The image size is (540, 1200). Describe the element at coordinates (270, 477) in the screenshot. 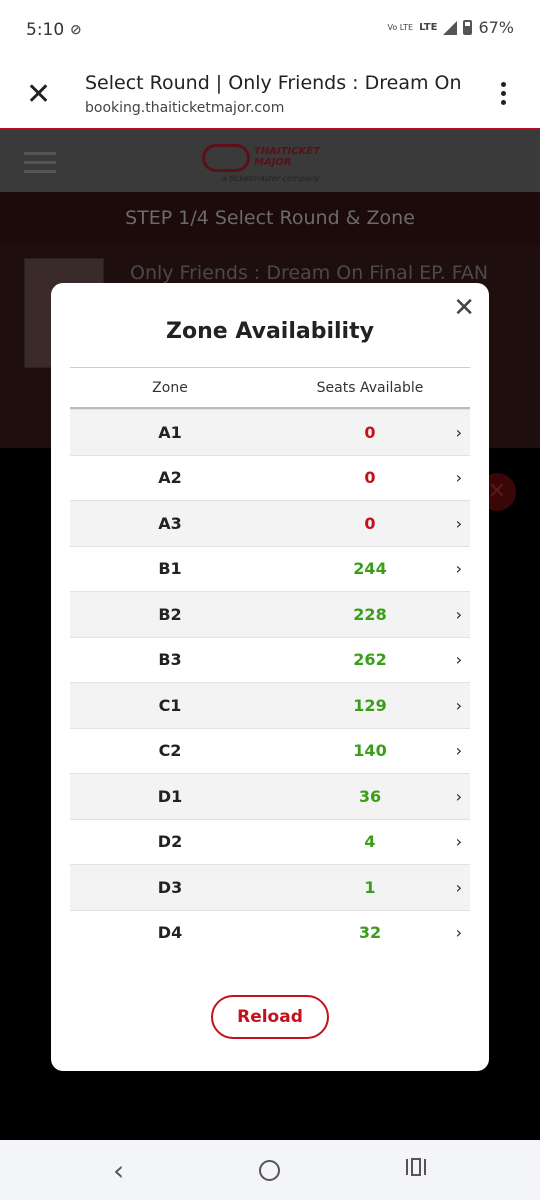

I see `table-row: A2 0 ›` at that location.